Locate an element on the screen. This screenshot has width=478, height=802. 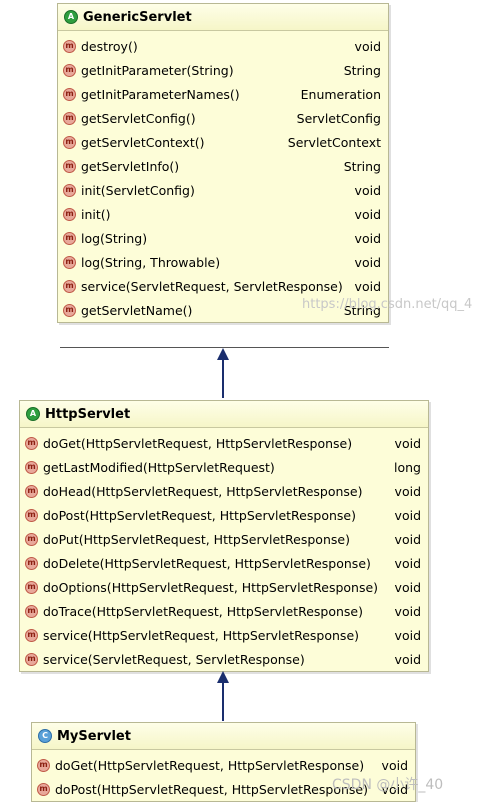
method-row: m getInitParameter(String) String is located at coordinates (223, 70).